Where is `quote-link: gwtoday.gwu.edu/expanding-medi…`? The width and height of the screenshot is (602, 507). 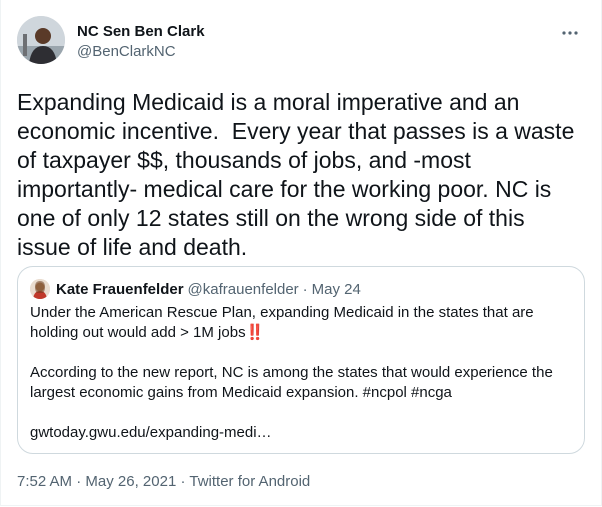
quote-link: gwtoday.gwu.edu/expanding-medi… is located at coordinates (301, 433).